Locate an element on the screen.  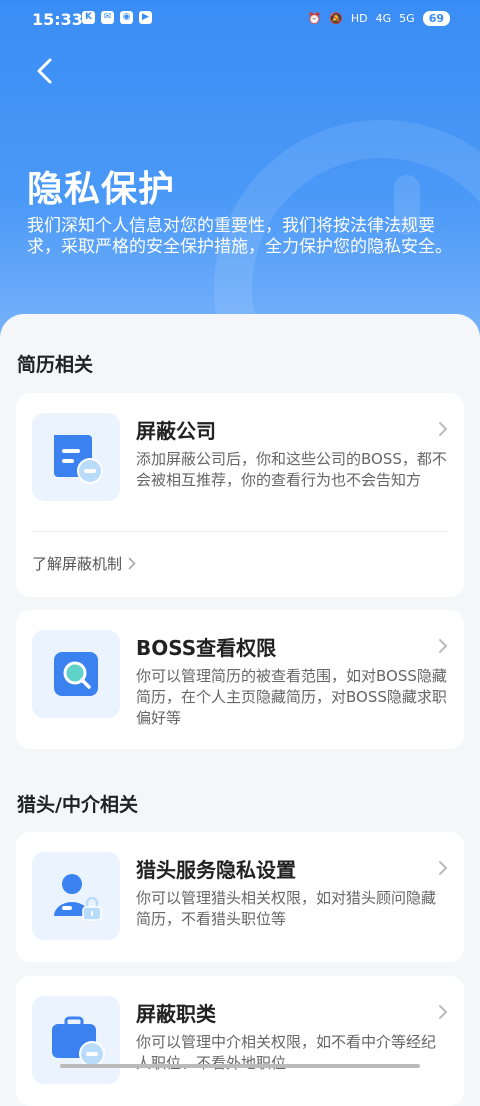
card-divider is located at coordinates (240, 531).